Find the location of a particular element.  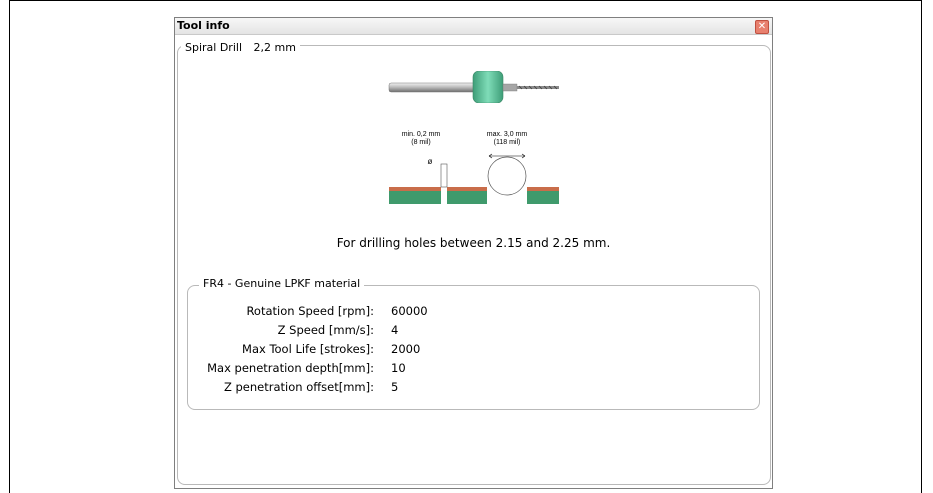

param-row-max-tool-life: Max Tool Life [strokes]: 2000 is located at coordinates (473, 350).